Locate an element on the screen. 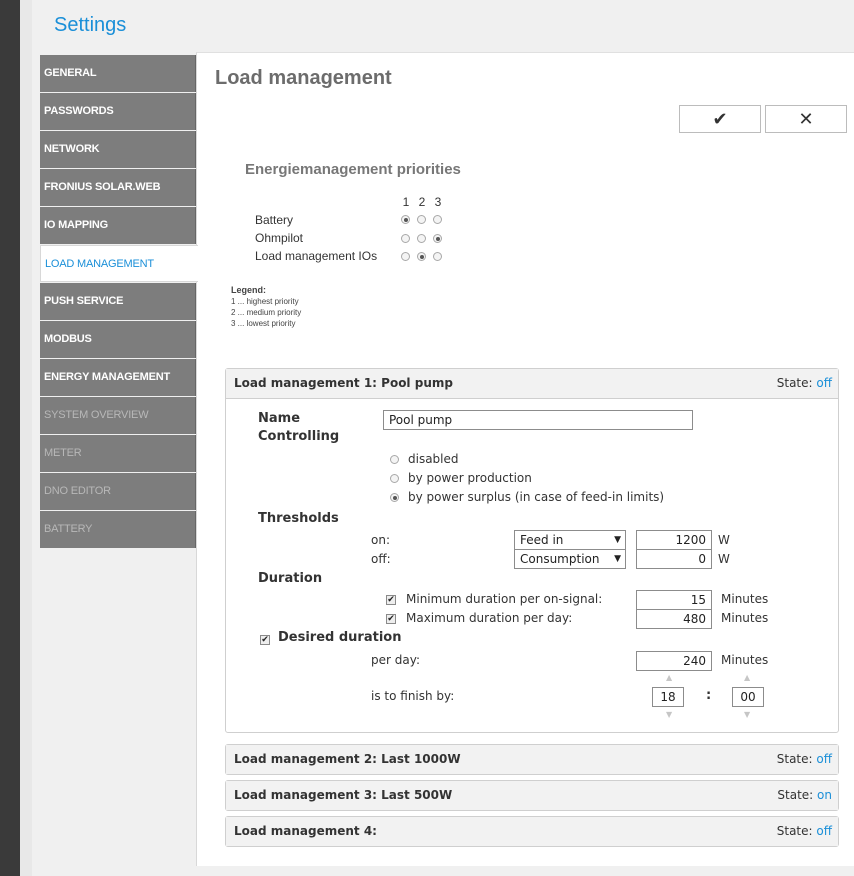 The image size is (854, 876). ohmpilot-priority-3-radio is located at coordinates (437, 238).